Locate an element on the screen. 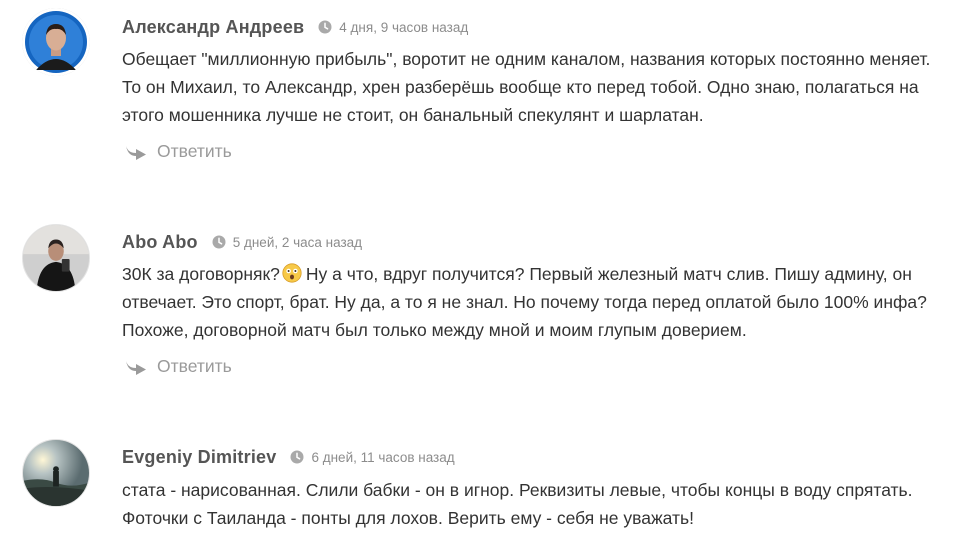 The width and height of the screenshot is (966, 544). astonished-face-icon is located at coordinates (292, 273).